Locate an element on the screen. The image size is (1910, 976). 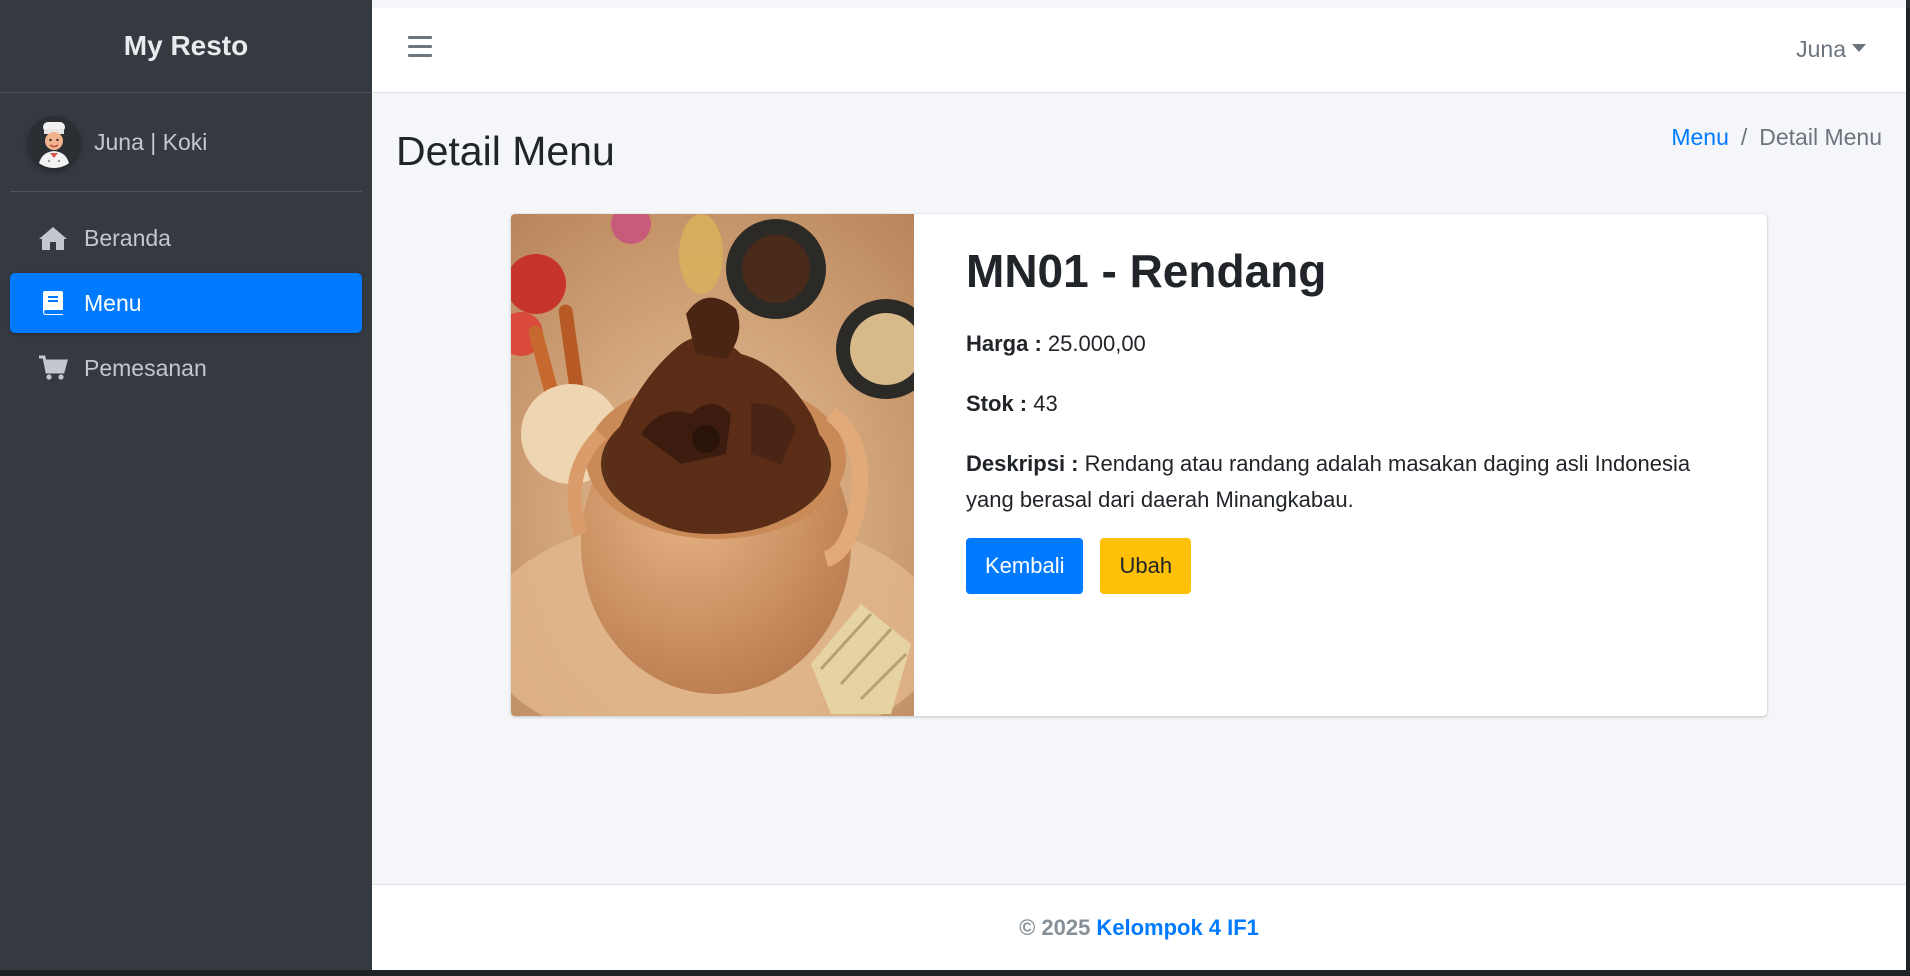
sidebar-item-label: Beranda is located at coordinates (127, 237).